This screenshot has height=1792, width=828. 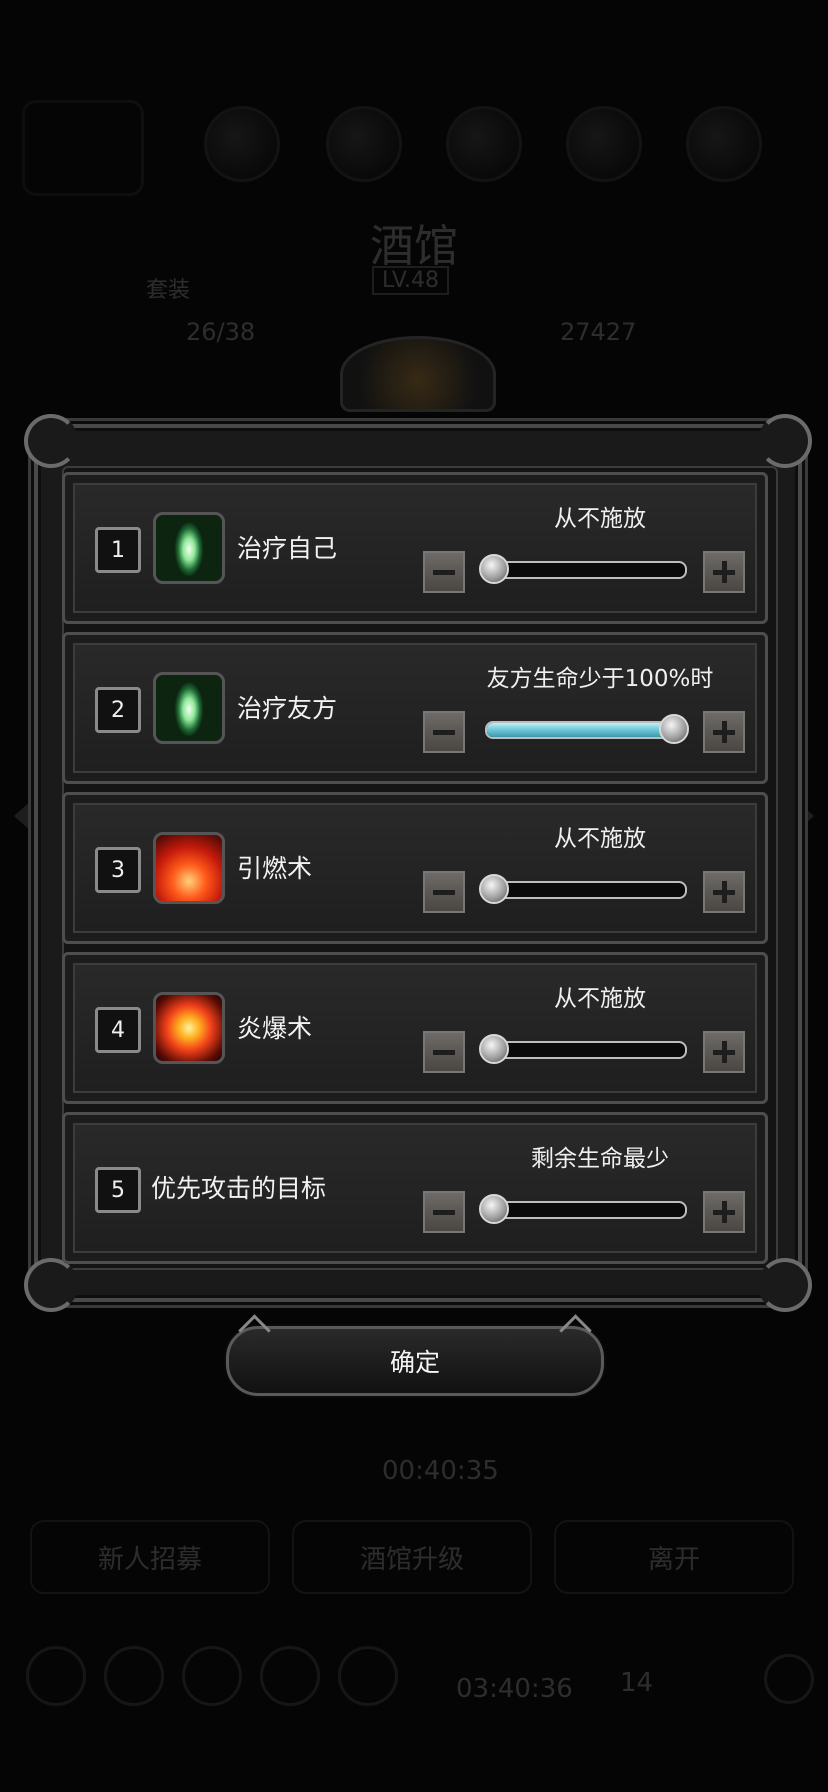 What do you see at coordinates (415, 548) in the screenshot?
I see `skill-row: 1 治疗自己 从不施放` at bounding box center [415, 548].